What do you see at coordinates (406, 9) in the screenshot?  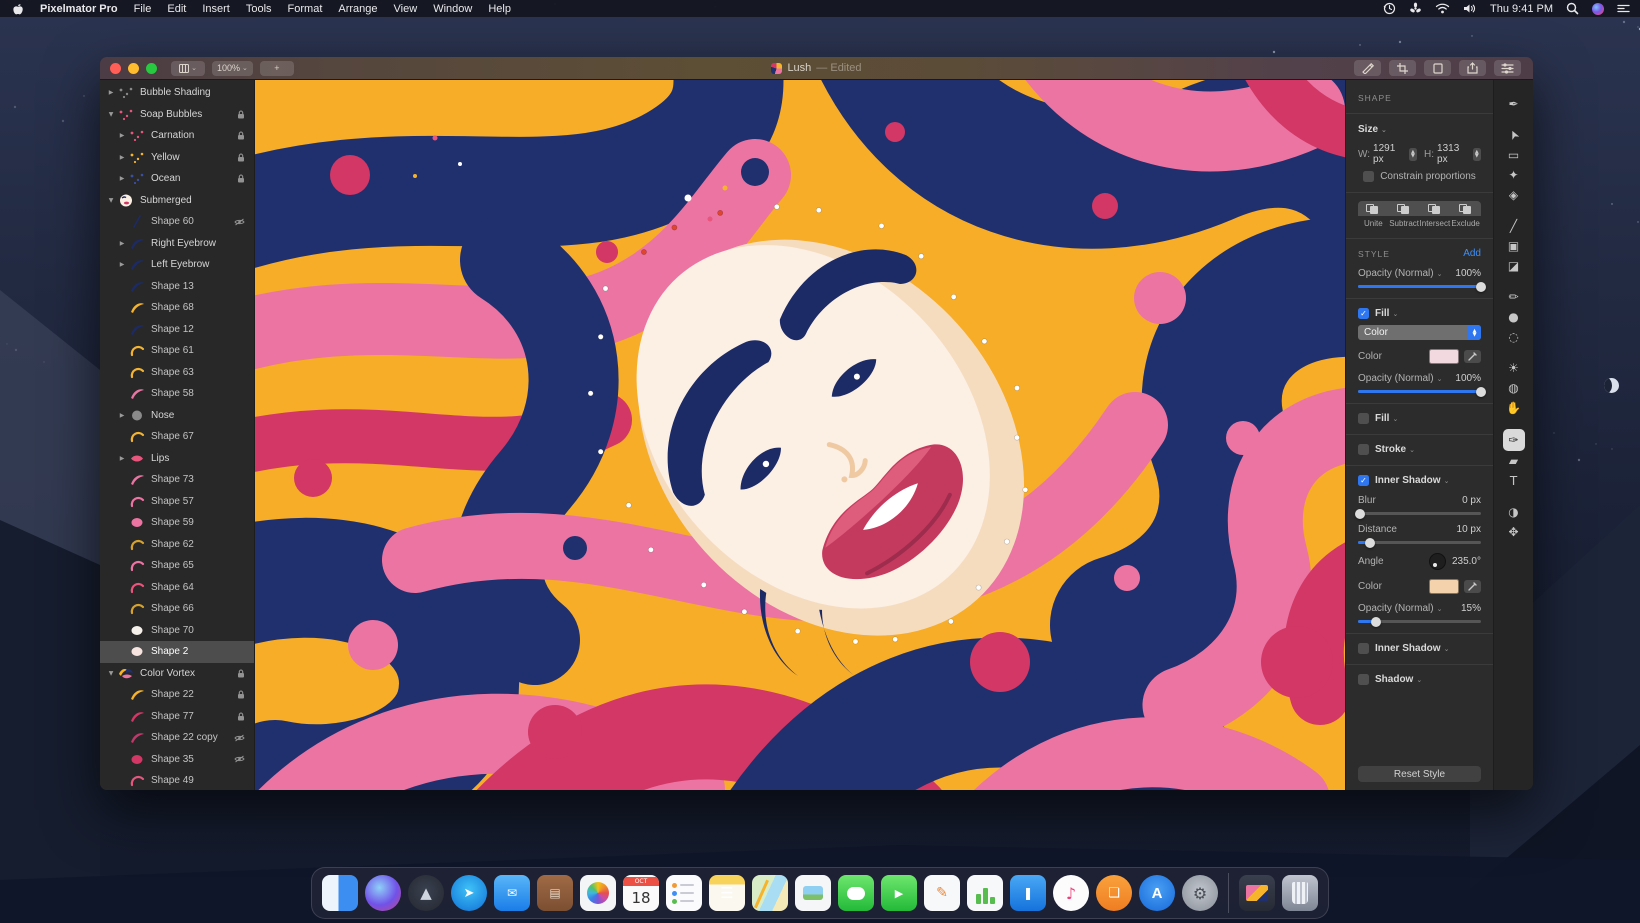 I see `menu-view: View` at bounding box center [406, 9].